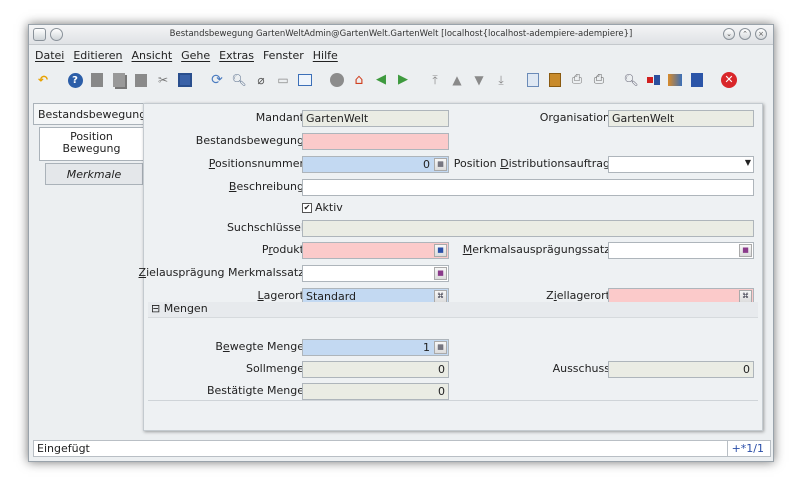 This screenshot has width=800, height=489. Describe the element at coordinates (574, 117) in the screenshot. I see `organisation-label: Organisation` at that location.